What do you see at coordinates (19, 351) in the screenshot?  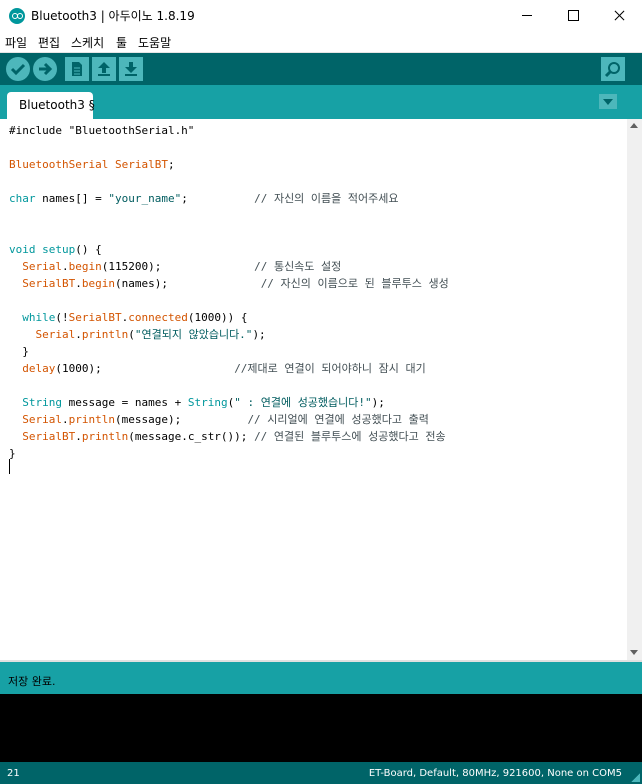 I see `code-line: }` at bounding box center [19, 351].